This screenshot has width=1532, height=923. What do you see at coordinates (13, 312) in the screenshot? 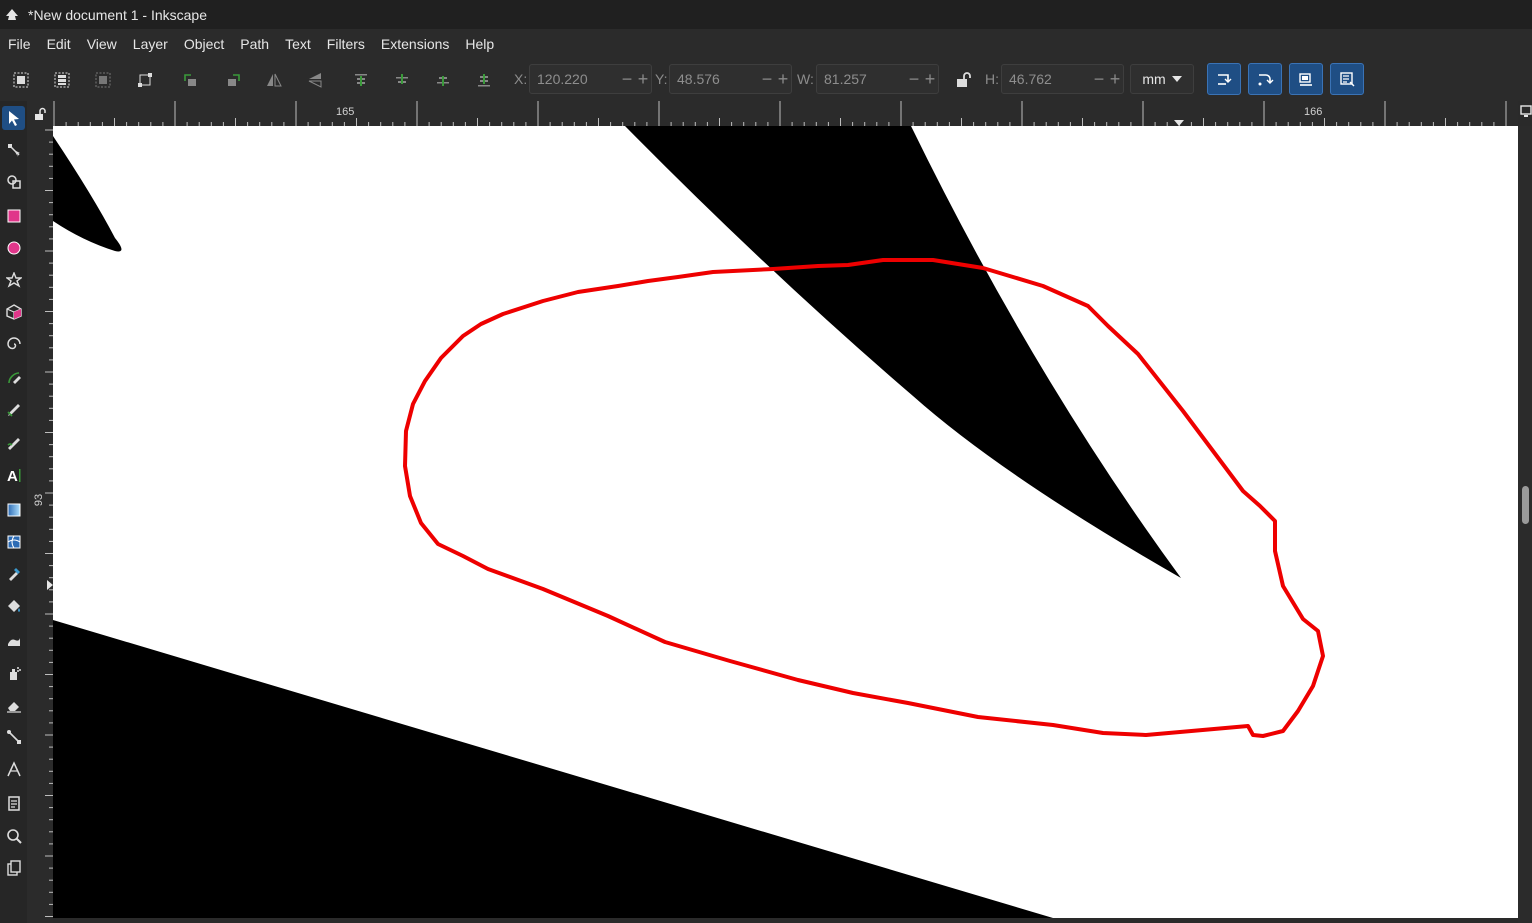
I see `tool-3d-box` at bounding box center [13, 312].